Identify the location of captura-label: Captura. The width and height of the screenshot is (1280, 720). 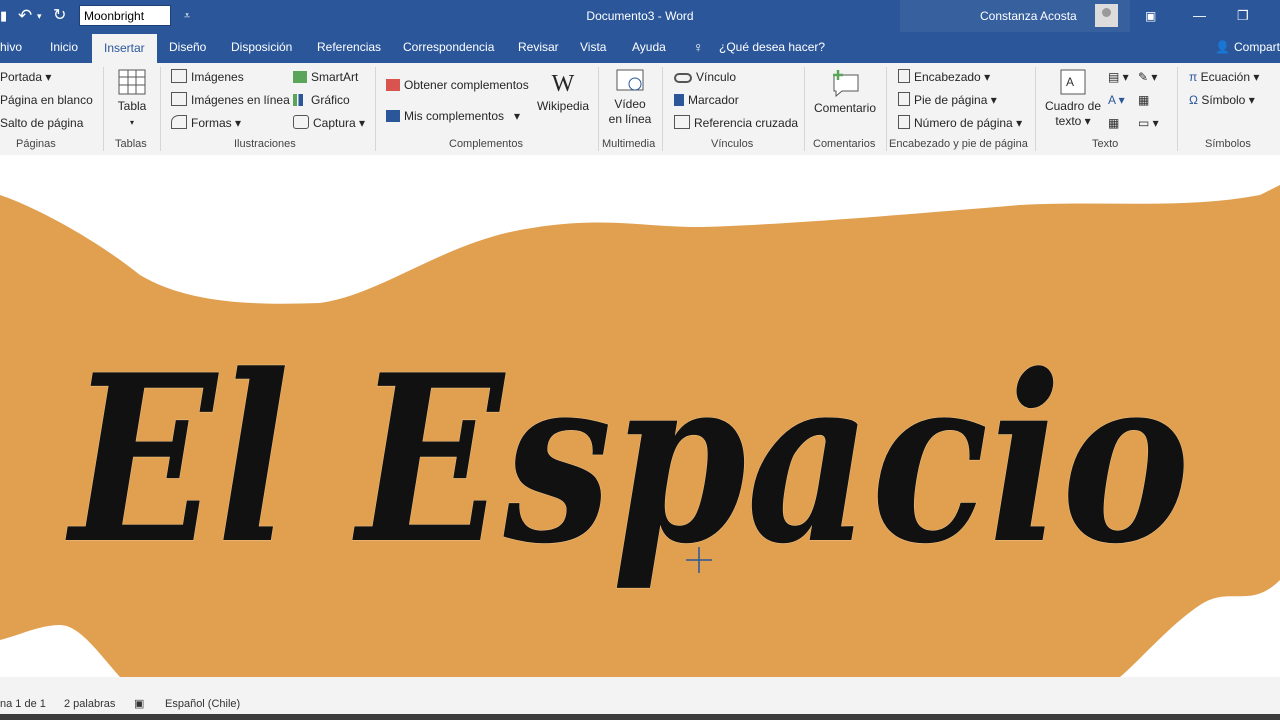
(334, 123).